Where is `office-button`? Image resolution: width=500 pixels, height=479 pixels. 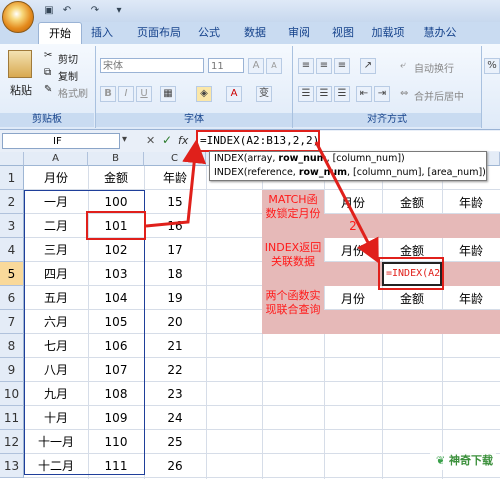
office-button is located at coordinates (18, 17).